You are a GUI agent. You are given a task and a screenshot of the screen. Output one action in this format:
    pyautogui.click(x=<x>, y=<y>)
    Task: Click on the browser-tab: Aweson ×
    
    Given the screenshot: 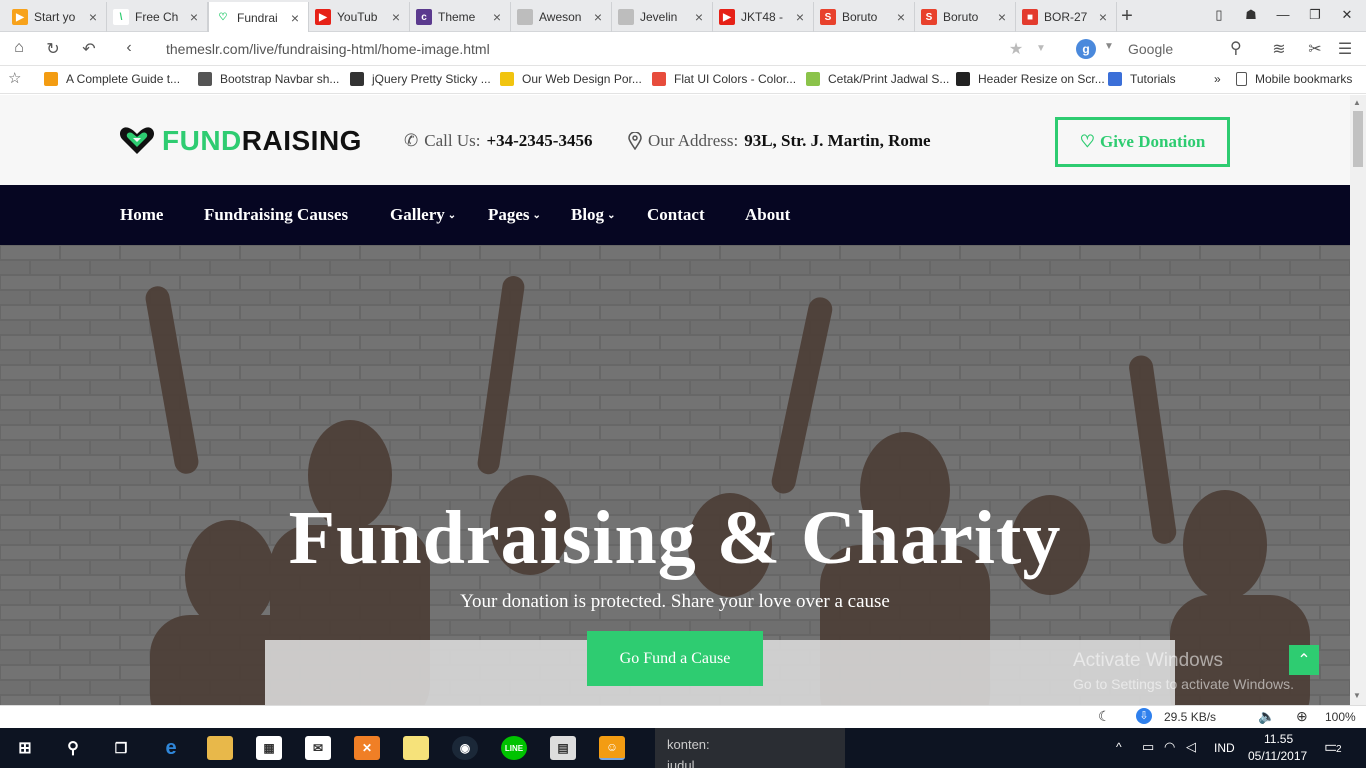 What is the action you would take?
    pyautogui.click(x=561, y=17)
    